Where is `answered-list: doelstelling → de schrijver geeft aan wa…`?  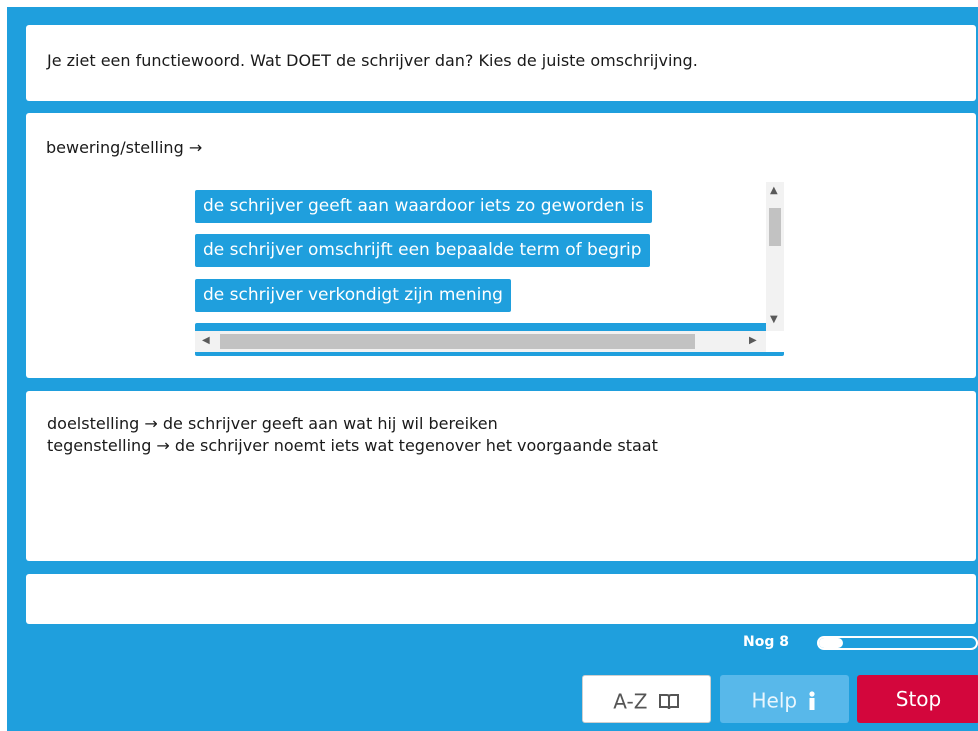
answered-list: doelstelling → de schrijver geeft aan wa… is located at coordinates (352, 435).